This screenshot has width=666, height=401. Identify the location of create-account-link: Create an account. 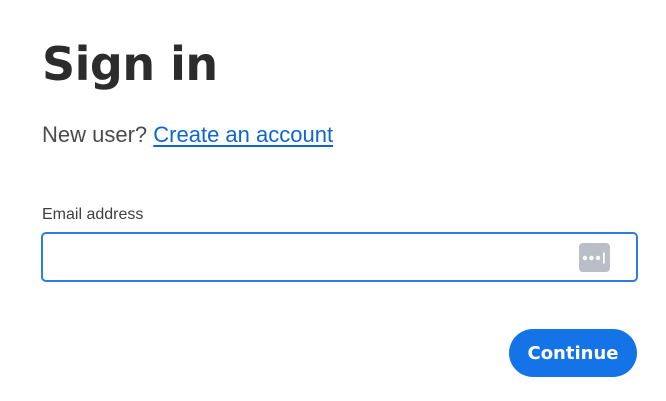
(243, 134).